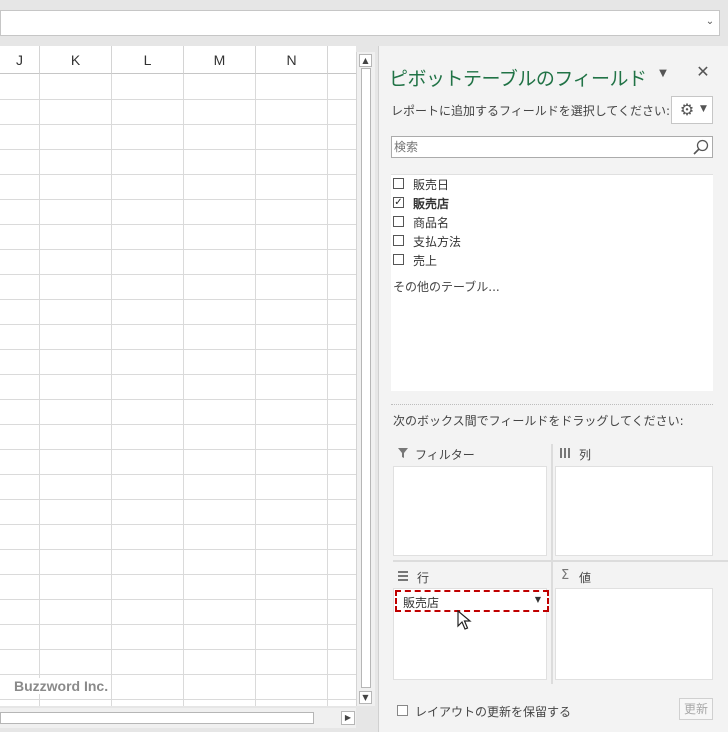 Image resolution: width=728 pixels, height=732 pixels. I want to click on drag-instruction: 次のボックス間でフィールドをドラッグしてください:, so click(538, 421).